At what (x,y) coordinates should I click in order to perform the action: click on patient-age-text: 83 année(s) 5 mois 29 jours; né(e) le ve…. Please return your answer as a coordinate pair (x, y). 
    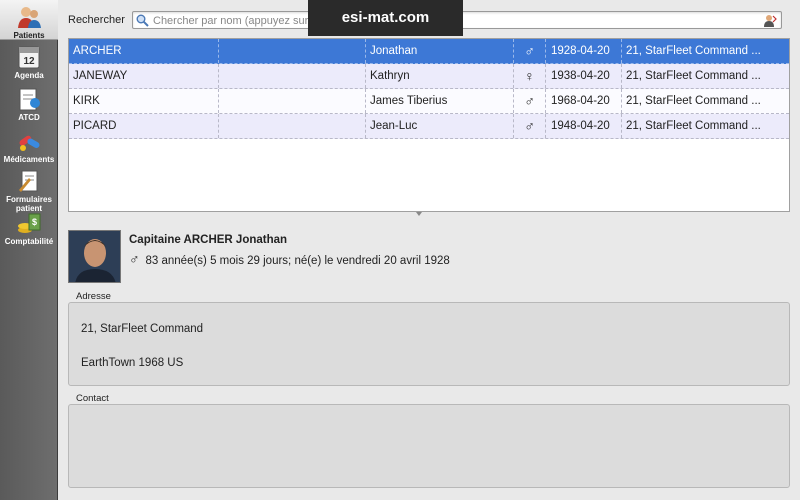
    Looking at the image, I should click on (297, 261).